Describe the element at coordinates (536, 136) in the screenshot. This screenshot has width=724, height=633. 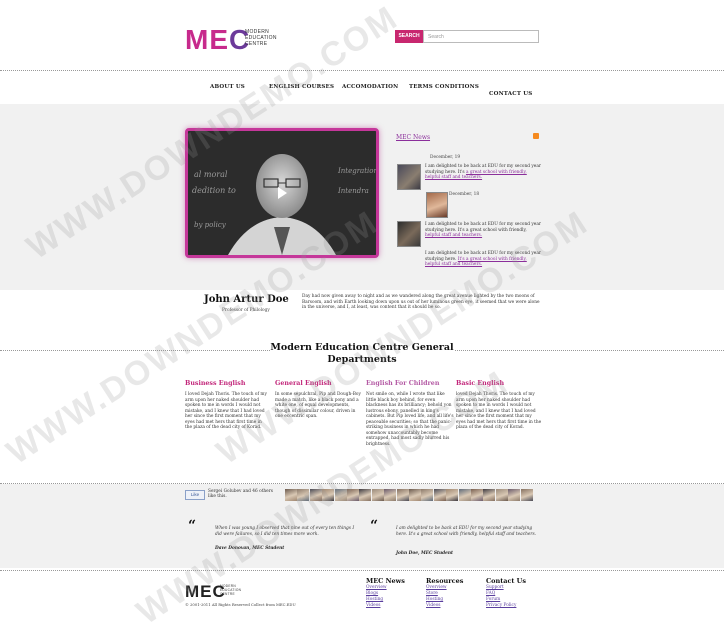
I see `rss-icon` at that location.